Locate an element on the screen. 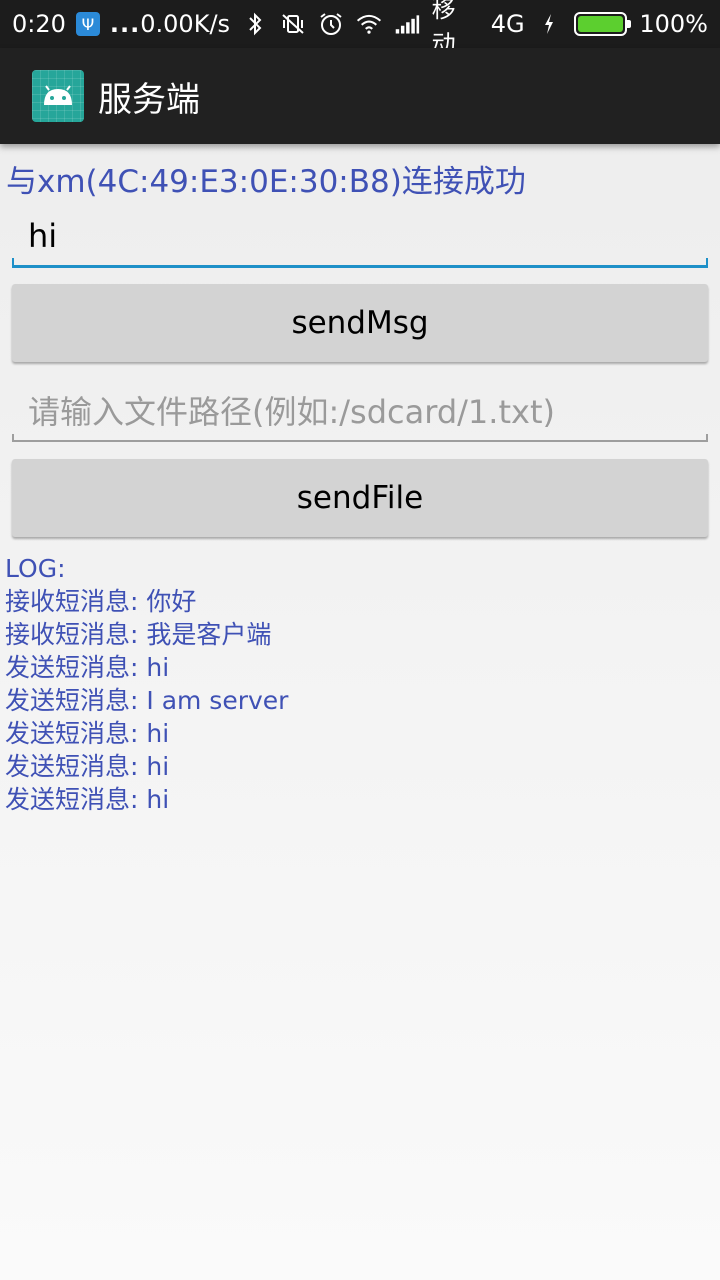 The height and width of the screenshot is (1280, 720). status-time: 0:20 is located at coordinates (39, 24).